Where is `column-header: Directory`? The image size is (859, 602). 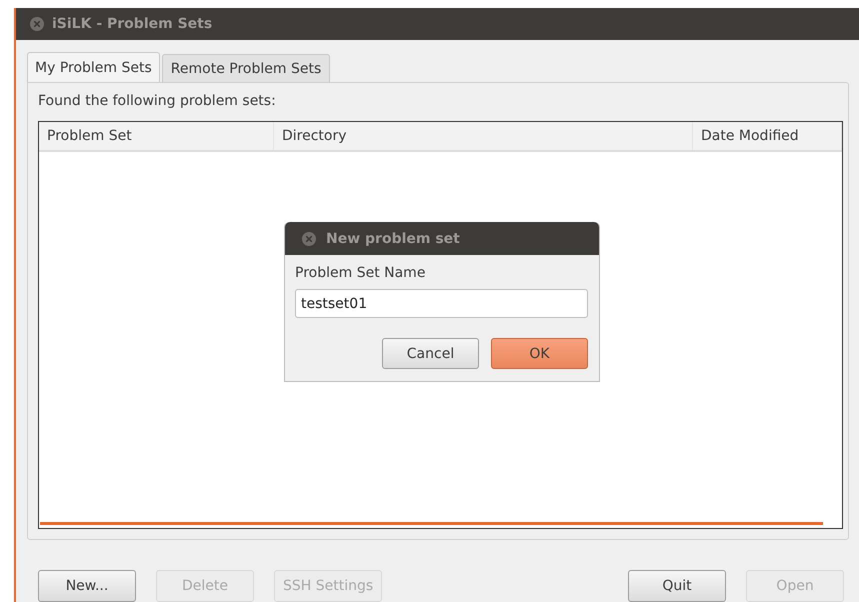
column-header: Directory is located at coordinates (483, 136).